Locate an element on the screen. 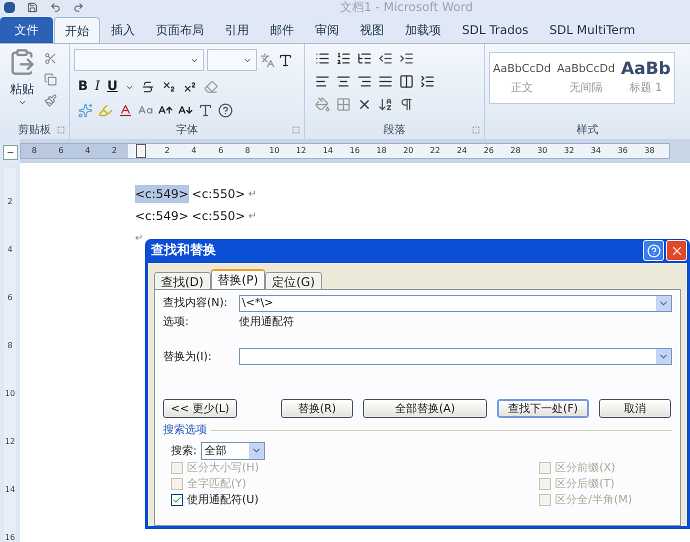  paragraph-mark: ↵ is located at coordinates (252, 217).